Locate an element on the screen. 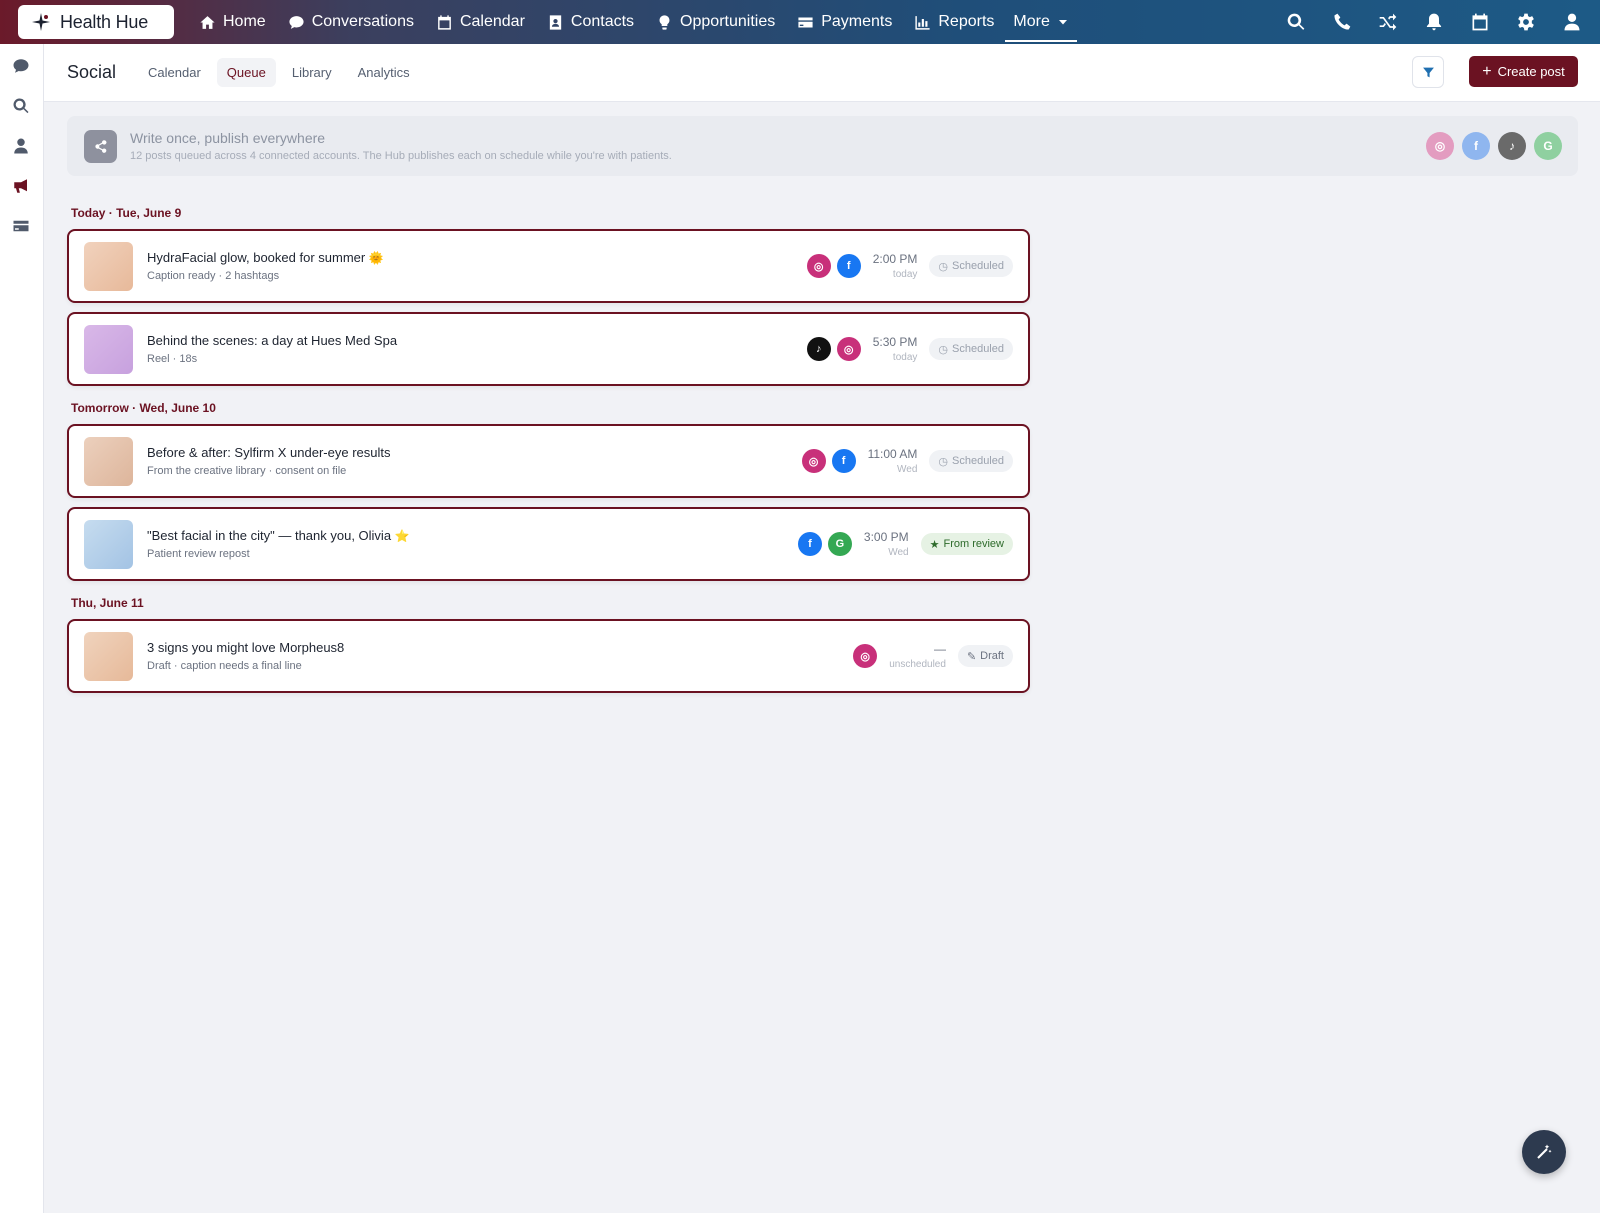  banner-title: Write once, publish everywhere is located at coordinates (228, 138).